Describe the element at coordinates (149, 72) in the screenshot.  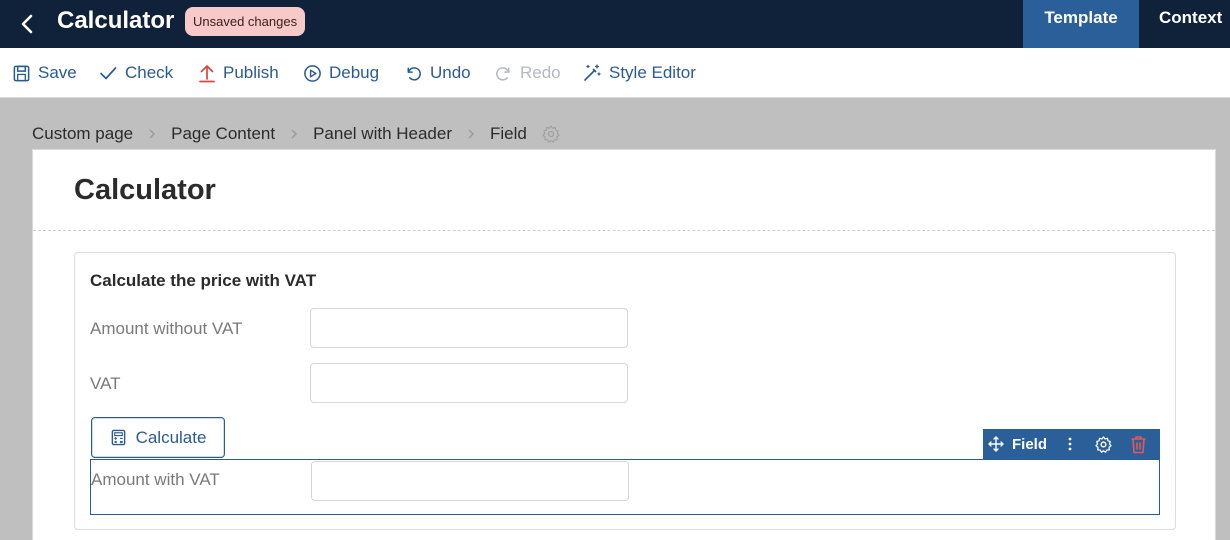
I see `check-label: Check` at that location.